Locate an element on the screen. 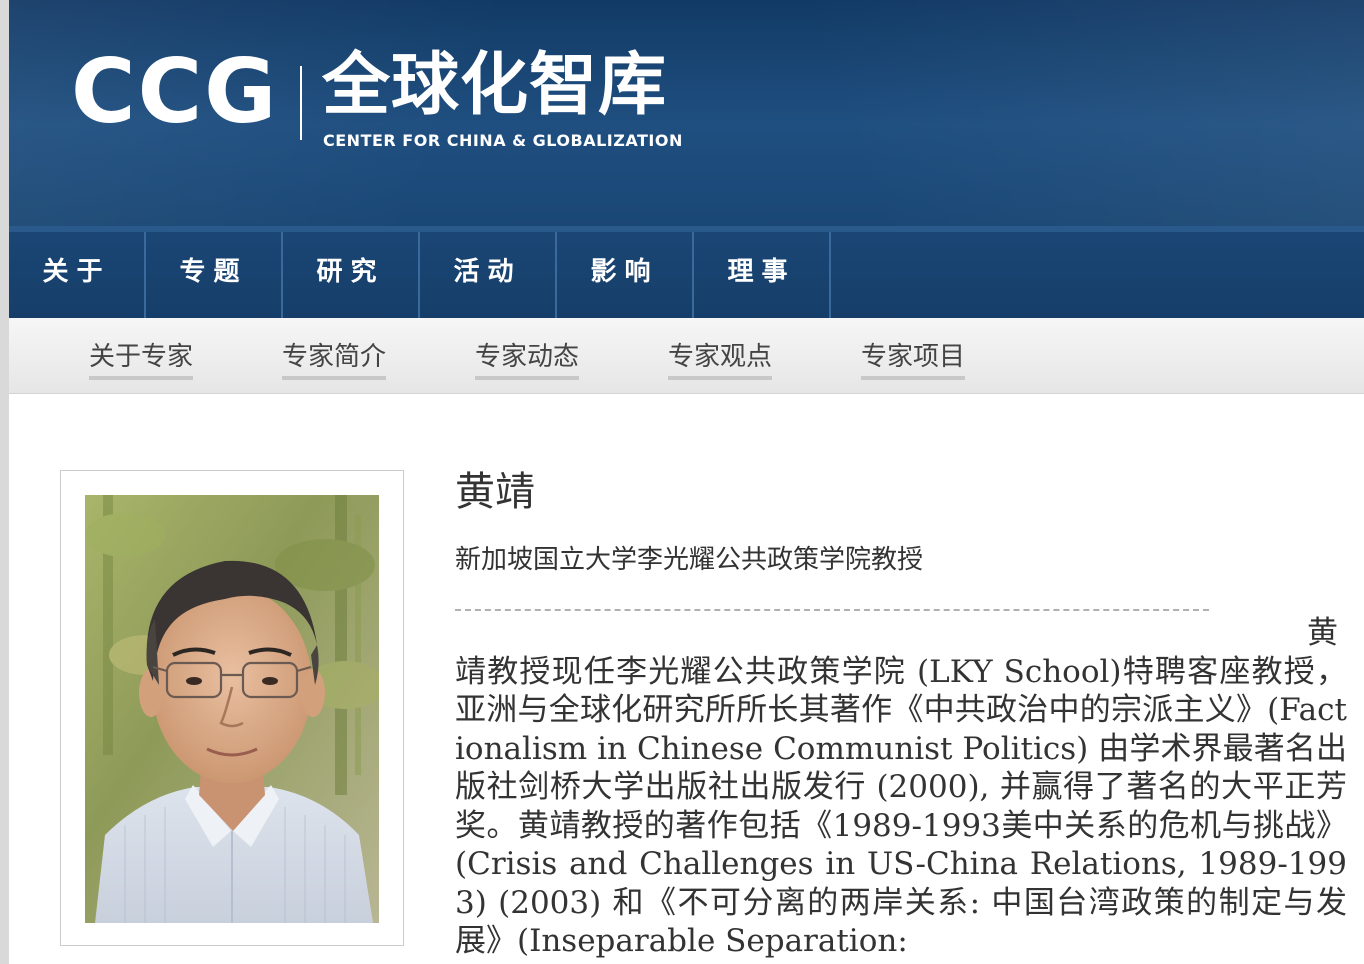 Image resolution: width=1364 pixels, height=964 pixels. expert-title: 新加坡国立大学李光耀公共政策学院教授 is located at coordinates (689, 560).